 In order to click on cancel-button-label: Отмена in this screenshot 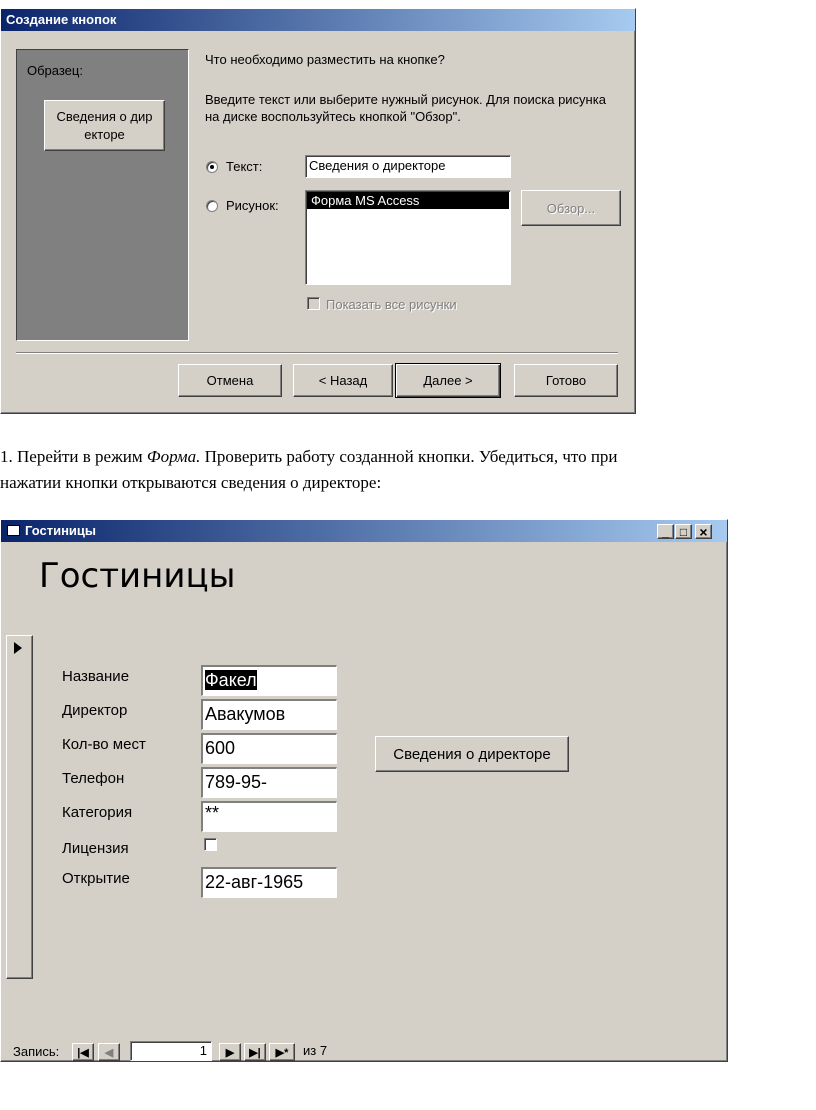, I will do `click(230, 380)`.